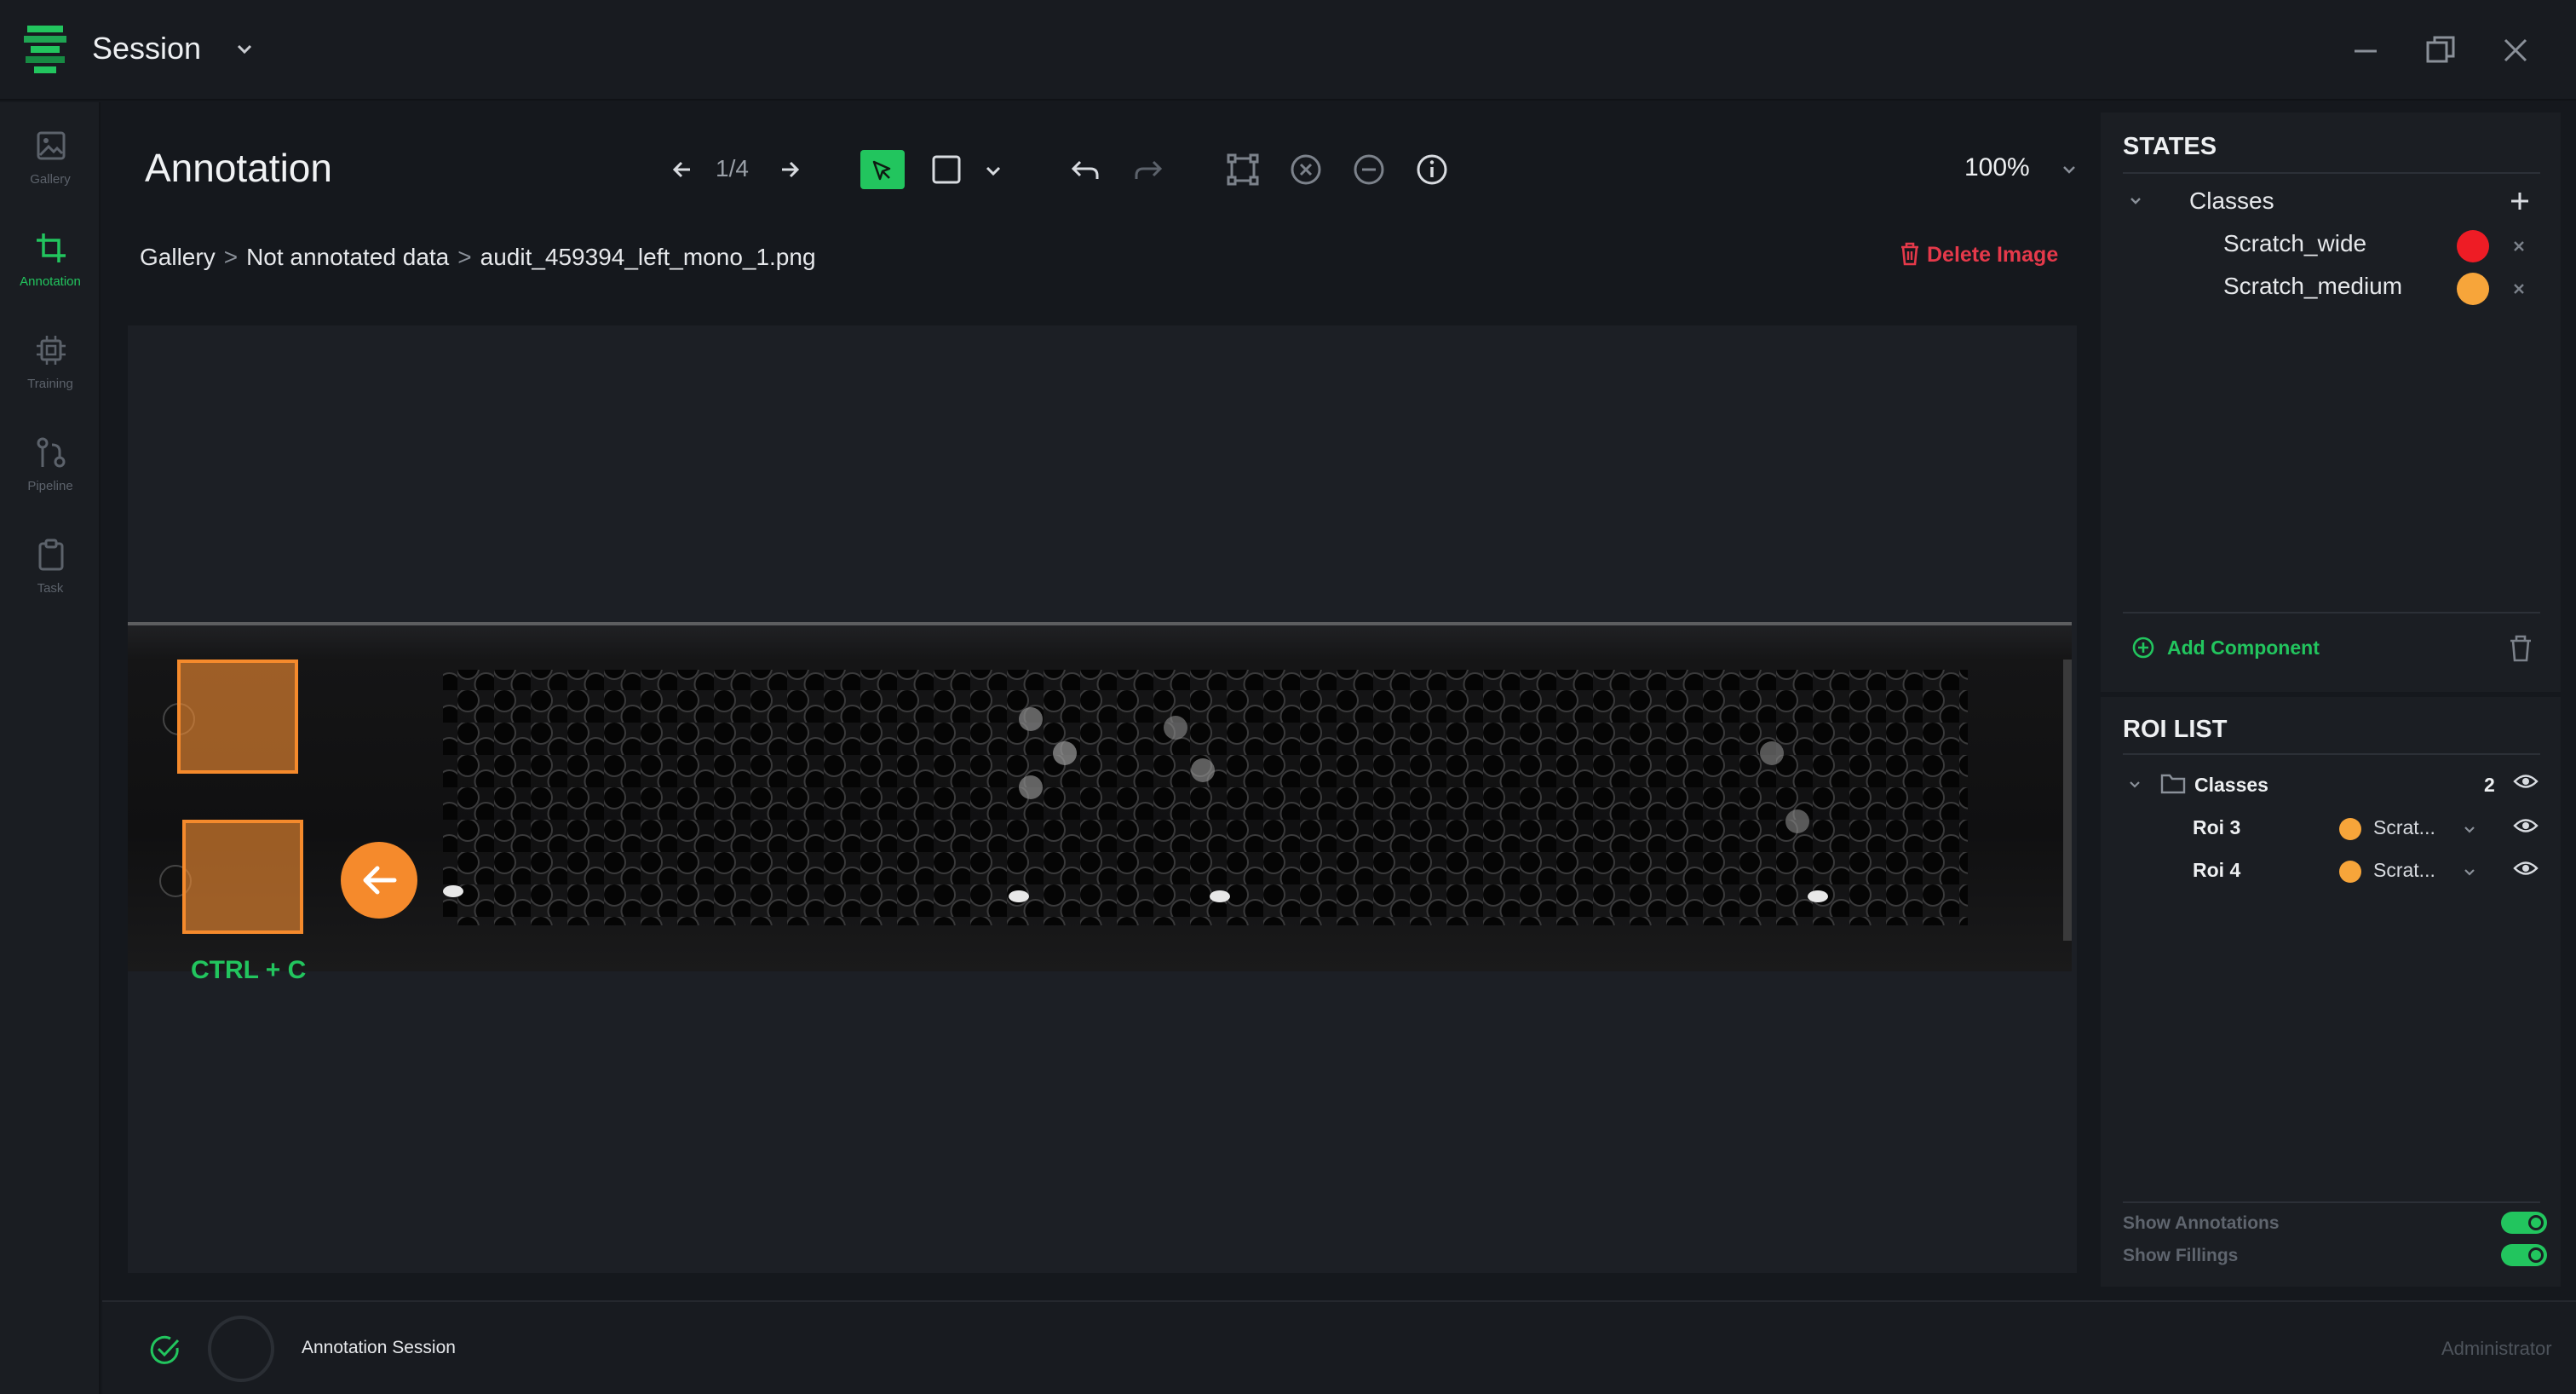 Image resolution: width=2576 pixels, height=1394 pixels. What do you see at coordinates (732, 168) in the screenshot?
I see `page-counter: 1/4` at bounding box center [732, 168].